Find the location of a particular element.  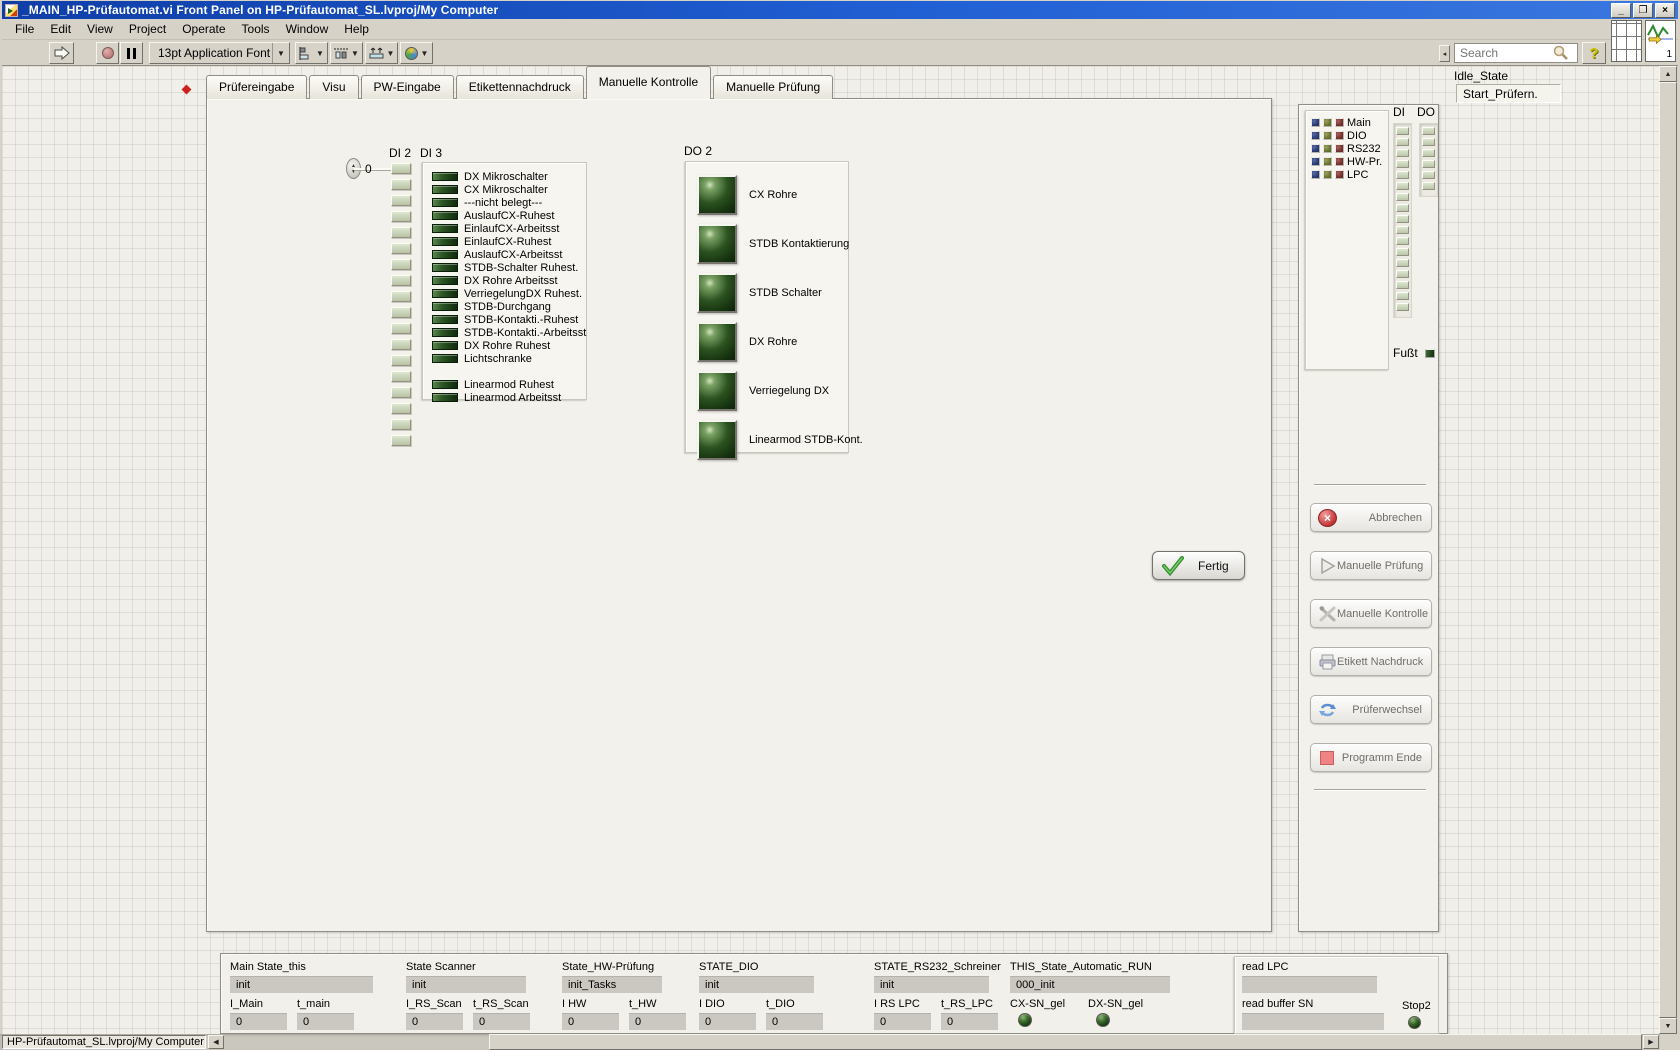

process-list-item: DIO is located at coordinates (1349, 135).